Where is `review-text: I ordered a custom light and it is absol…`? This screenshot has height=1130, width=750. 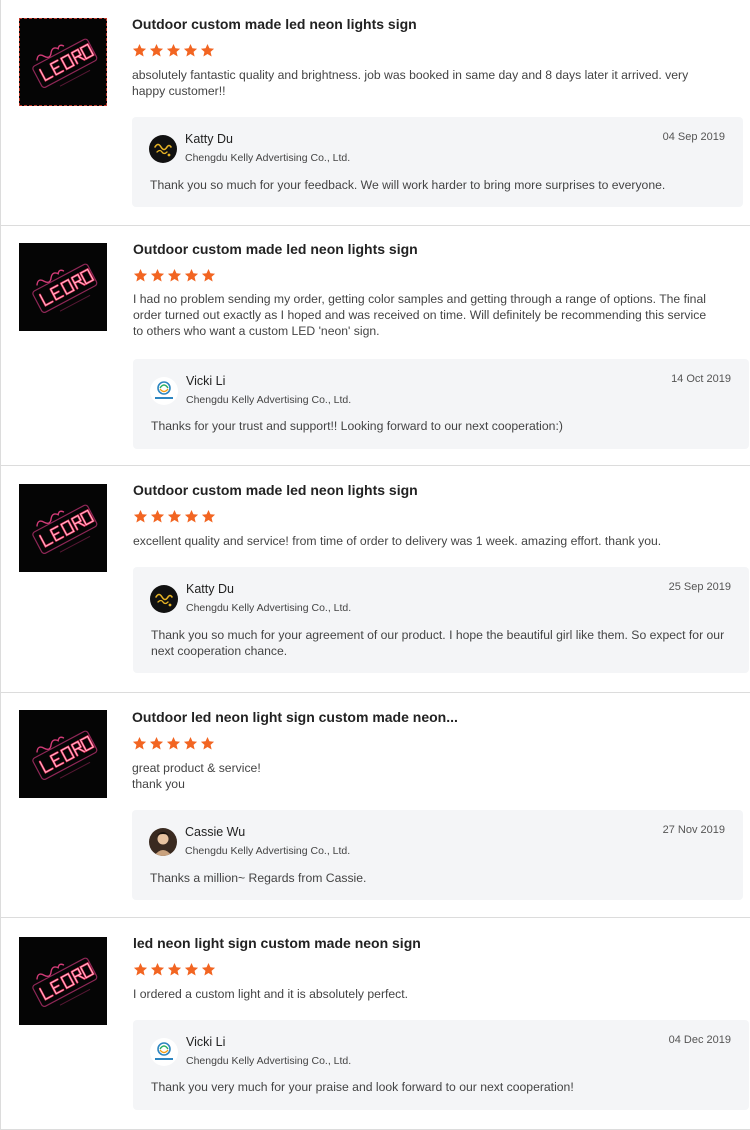
review-text: I ordered a custom light and it is absol… is located at coordinates (271, 994).